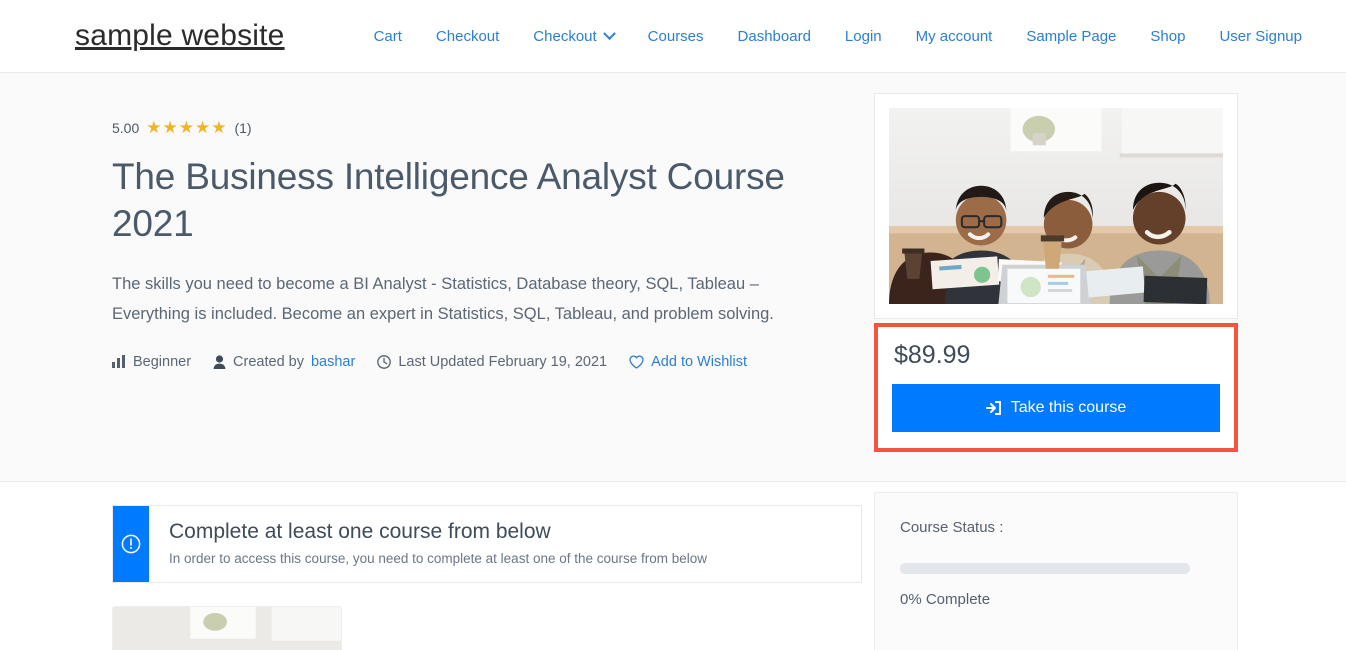 The height and width of the screenshot is (650, 1346). I want to click on add-to-wishlist-button: Add to Wishlist, so click(688, 362).